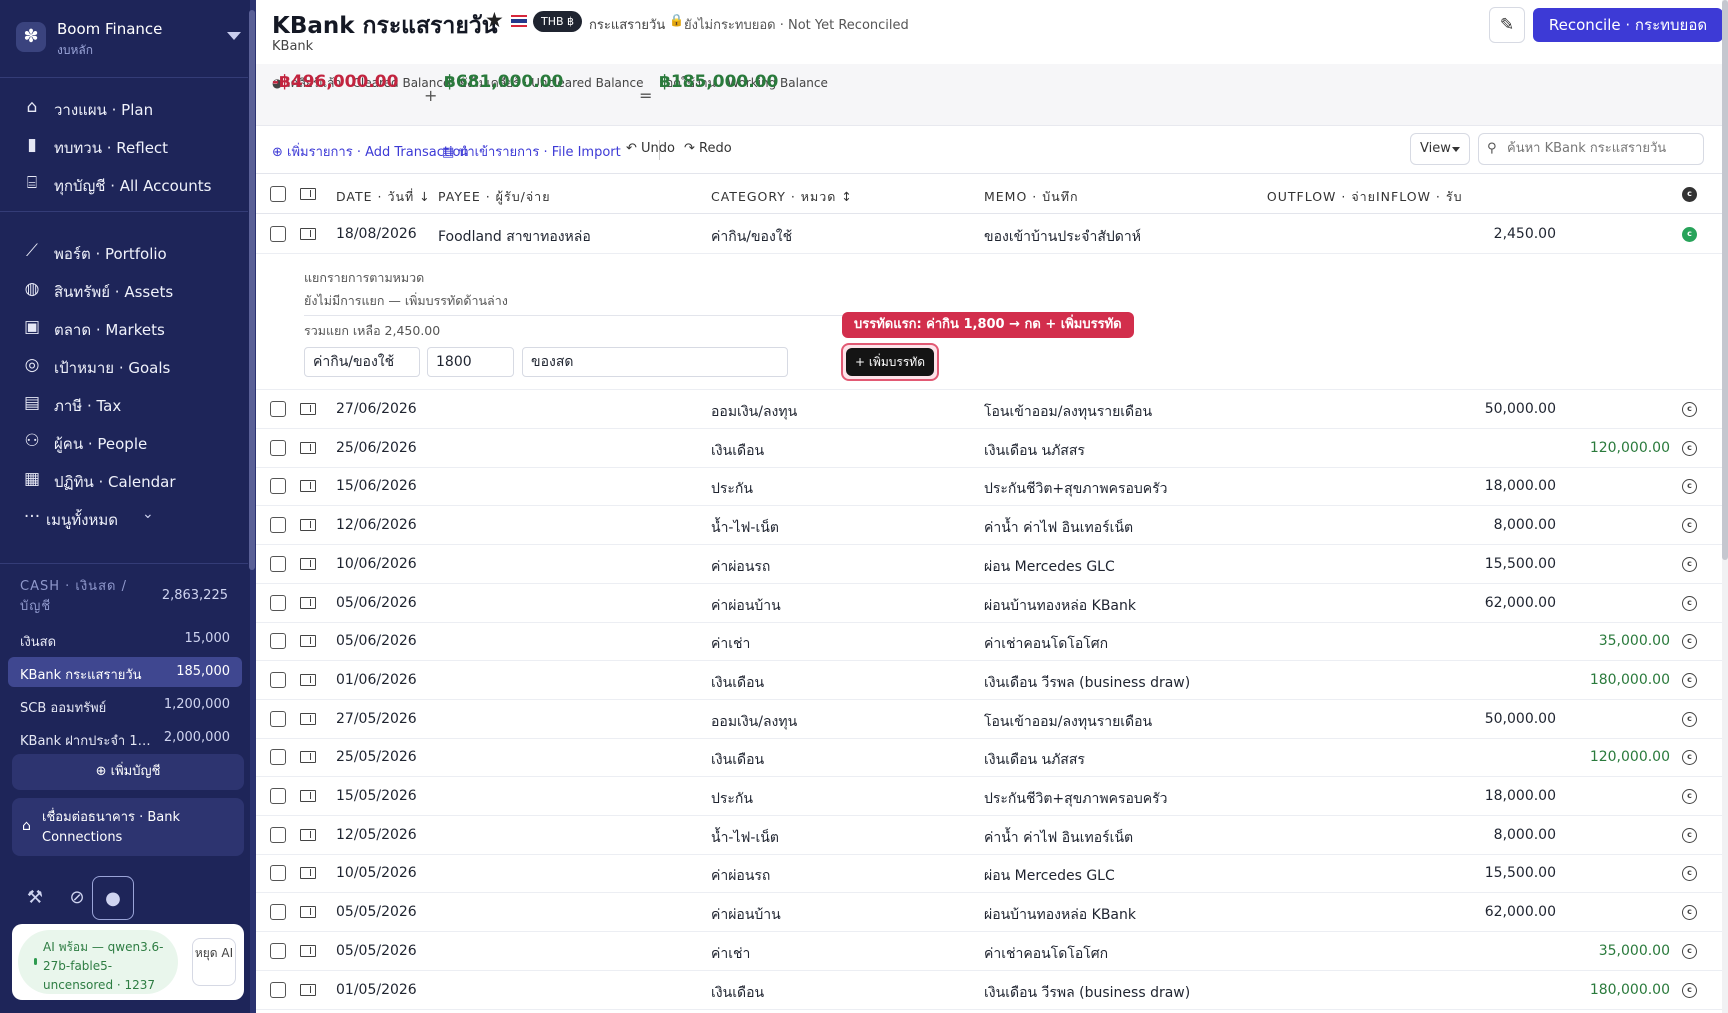 The image size is (1728, 1013). What do you see at coordinates (214, 962) in the screenshot?
I see `stop-ai-button: หยุด AI` at bounding box center [214, 962].